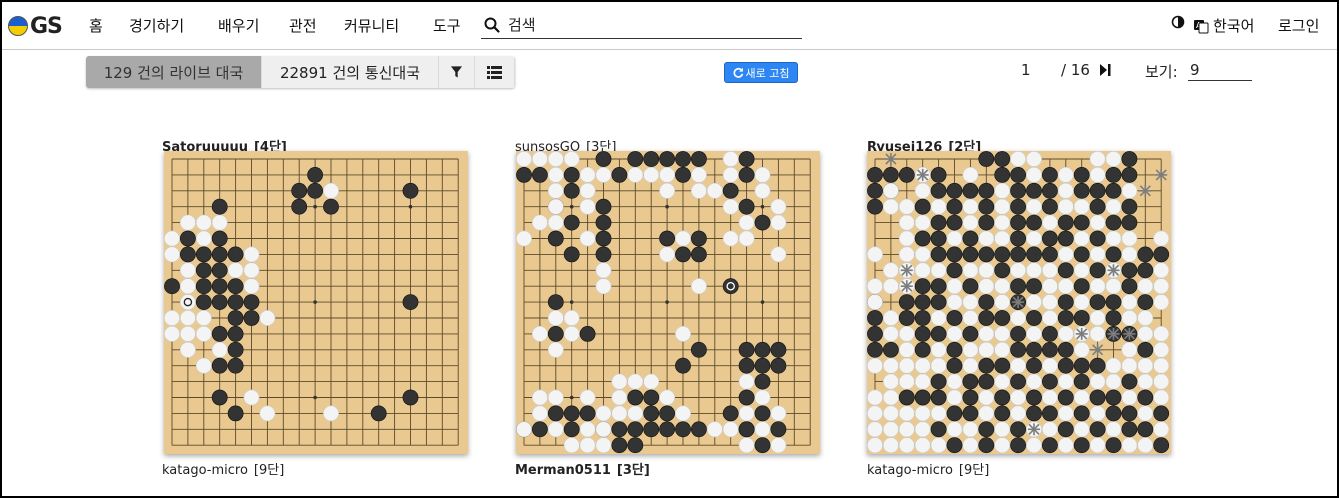  I want to click on login-link: 로그인, so click(1298, 25).